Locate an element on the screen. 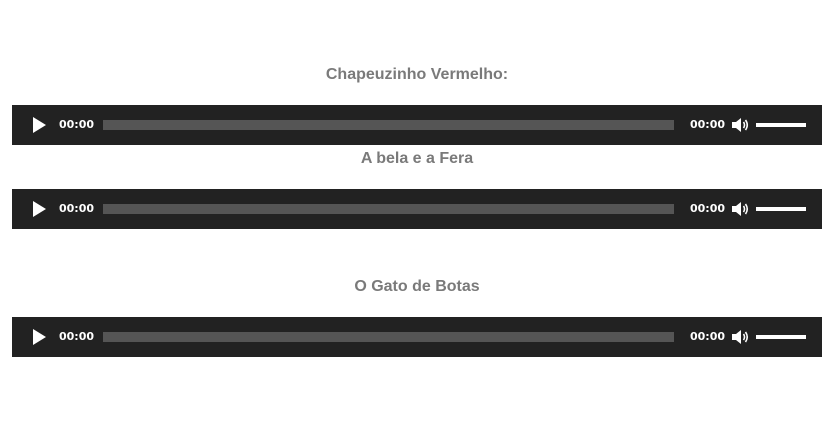 The image size is (838, 444). track-title: O Gato de Botas is located at coordinates (417, 286).